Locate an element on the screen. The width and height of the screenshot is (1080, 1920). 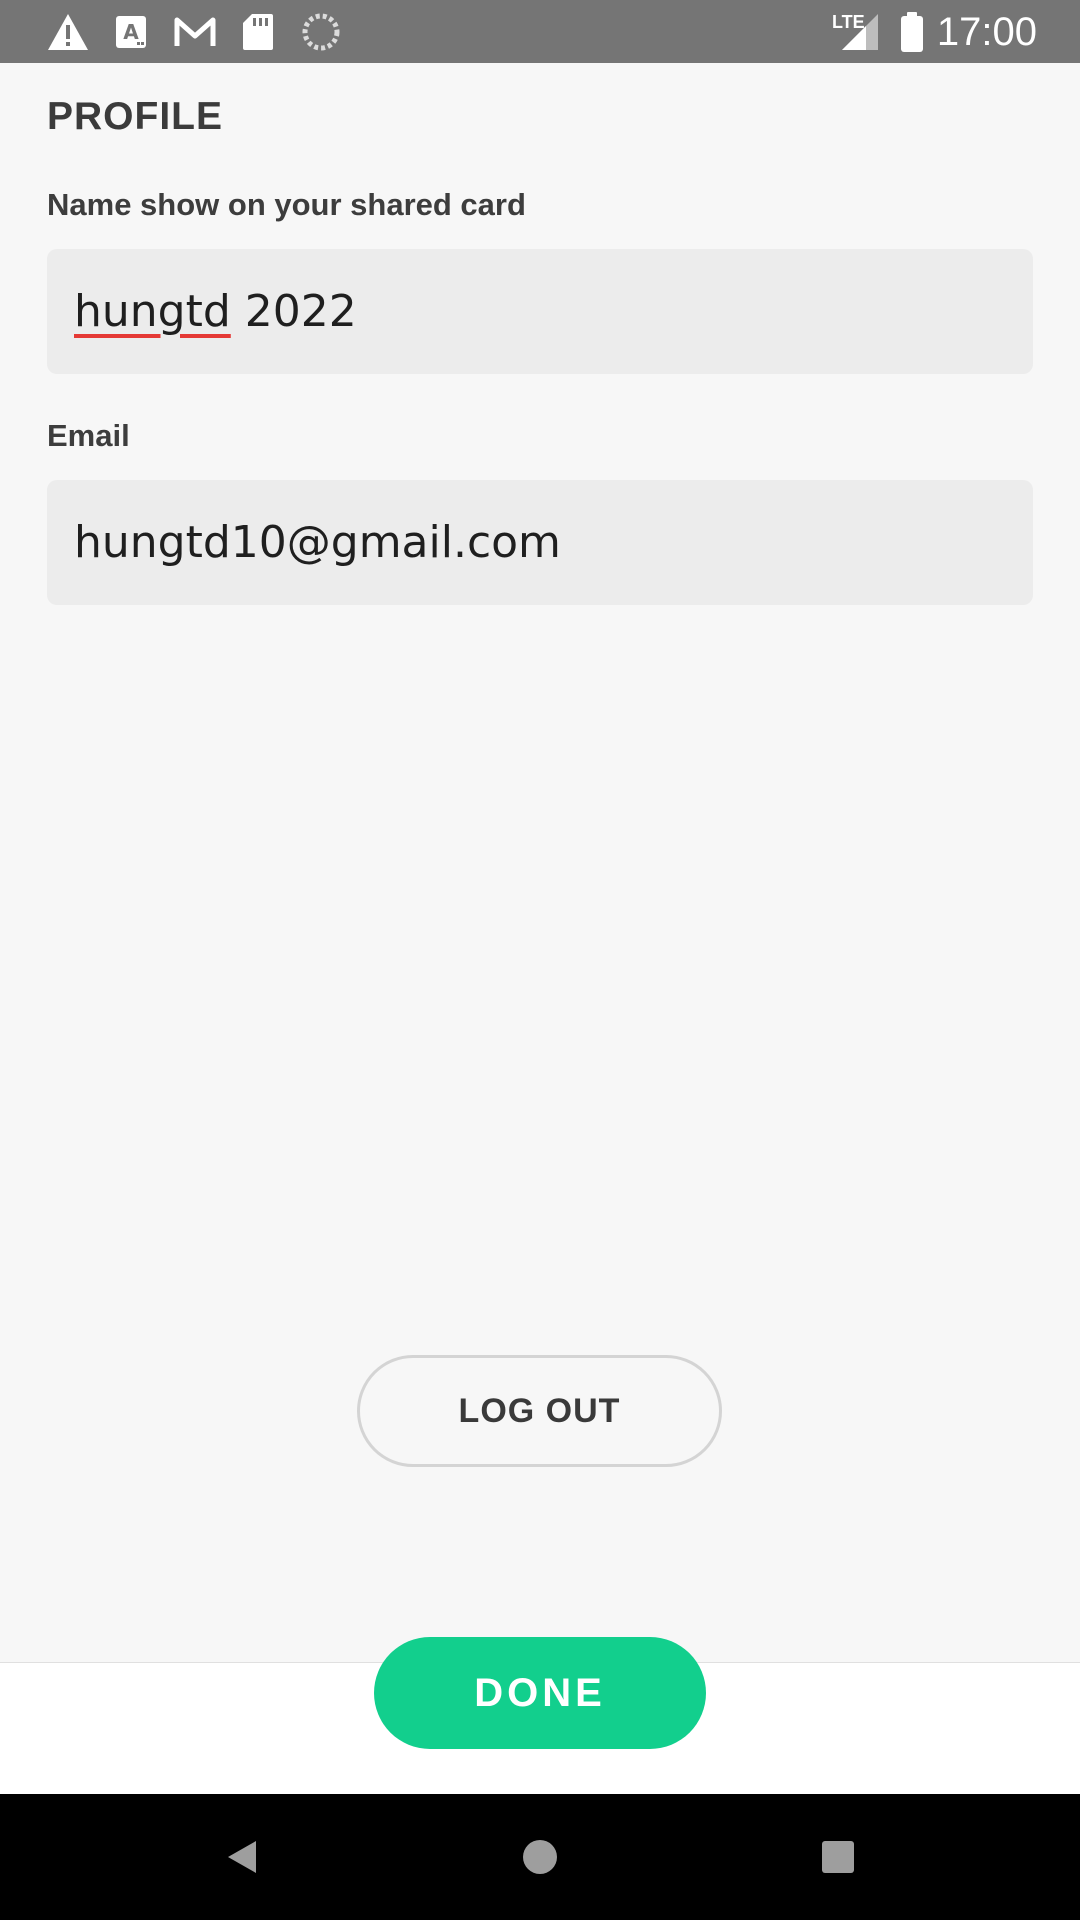
home-icon is located at coordinates (540, 1857).